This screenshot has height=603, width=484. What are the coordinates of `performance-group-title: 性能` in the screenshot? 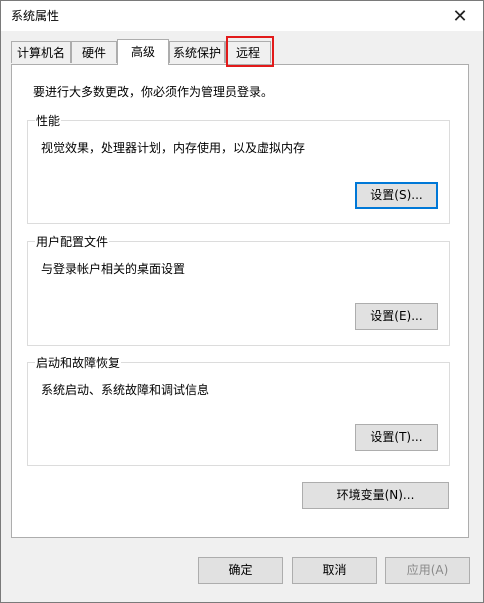 It's located at (48, 120).